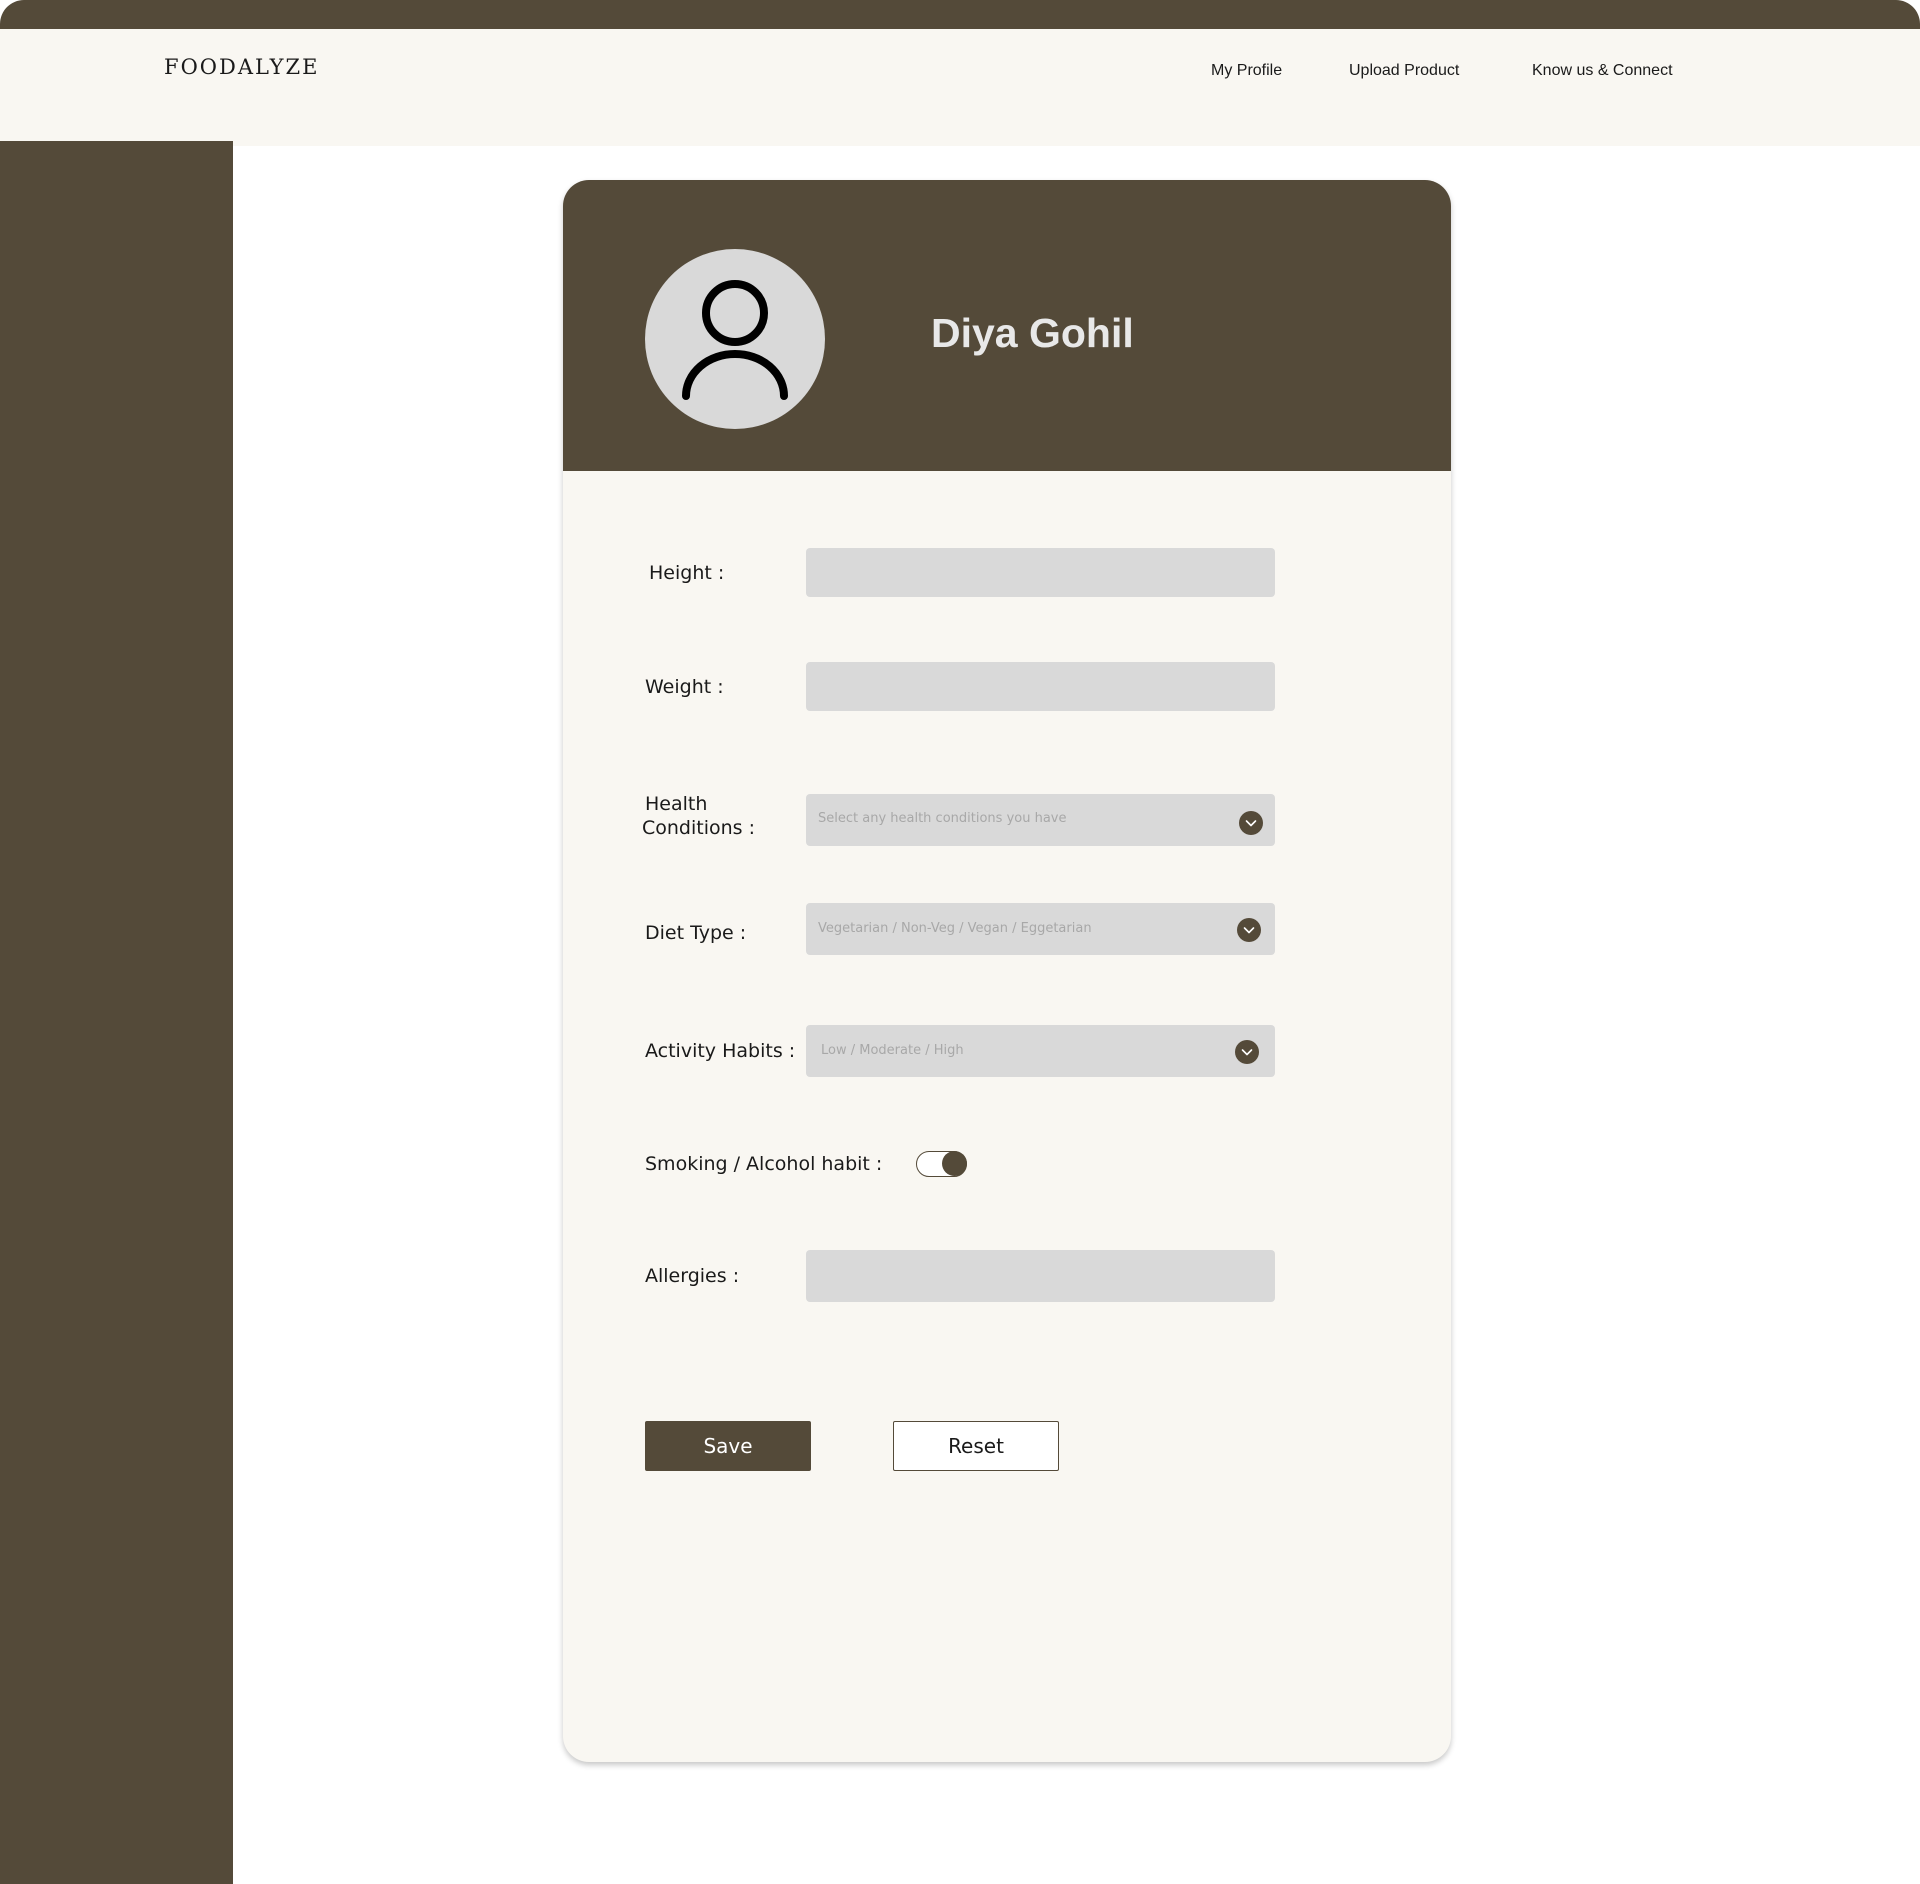 This screenshot has height=1884, width=1920. I want to click on avatar, so click(735, 339).